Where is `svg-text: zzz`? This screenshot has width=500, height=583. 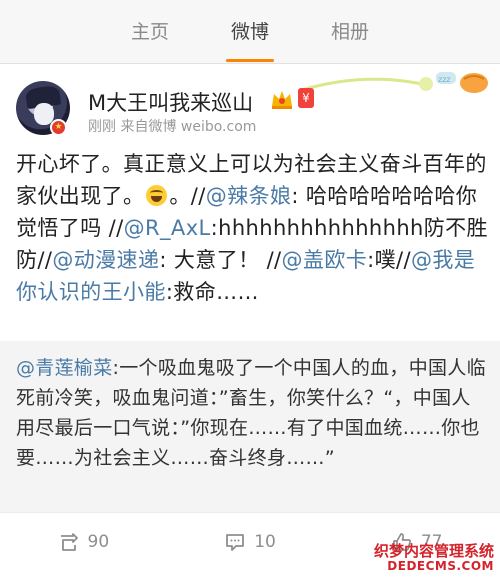
svg-text: zzz is located at coordinates (444, 79).